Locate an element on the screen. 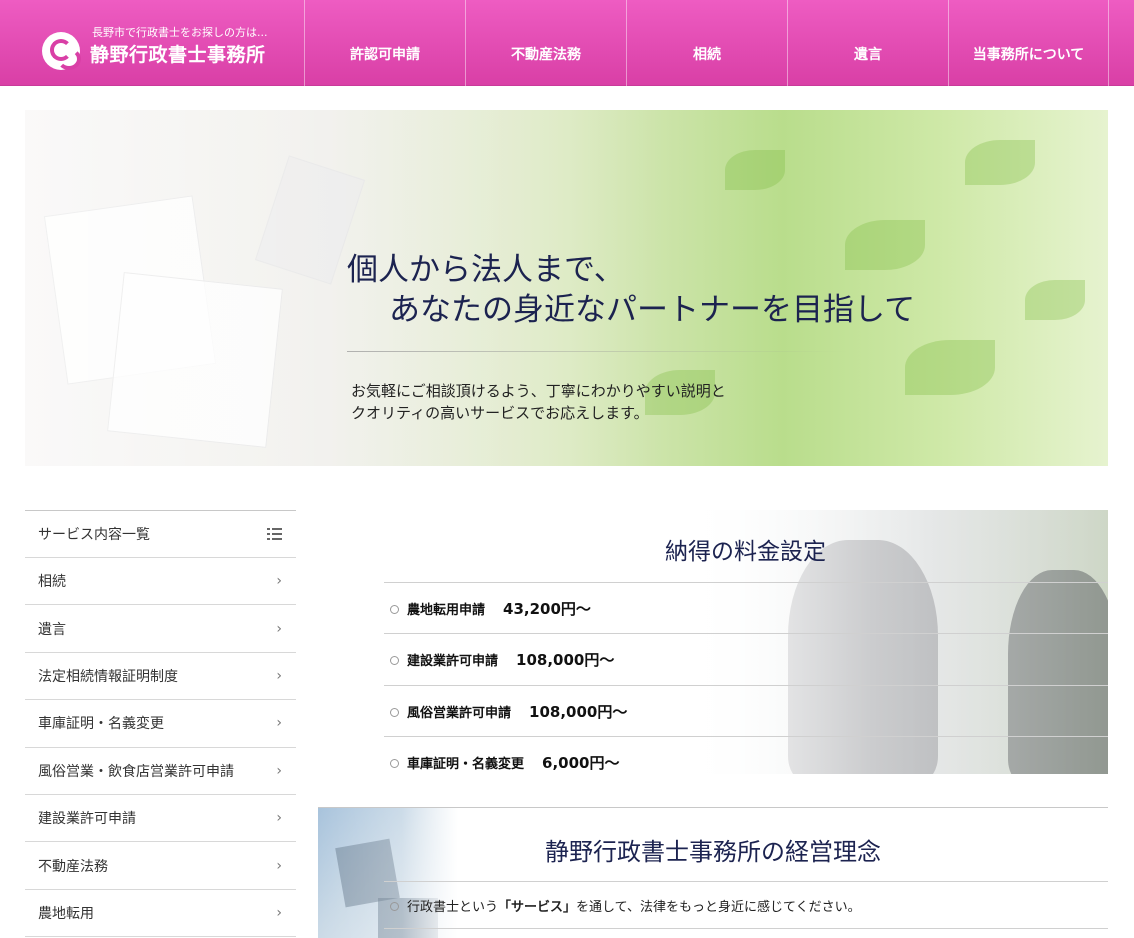 The image size is (1134, 938). sidebar-heading-label: サービス内容一覧 is located at coordinates (94, 535).